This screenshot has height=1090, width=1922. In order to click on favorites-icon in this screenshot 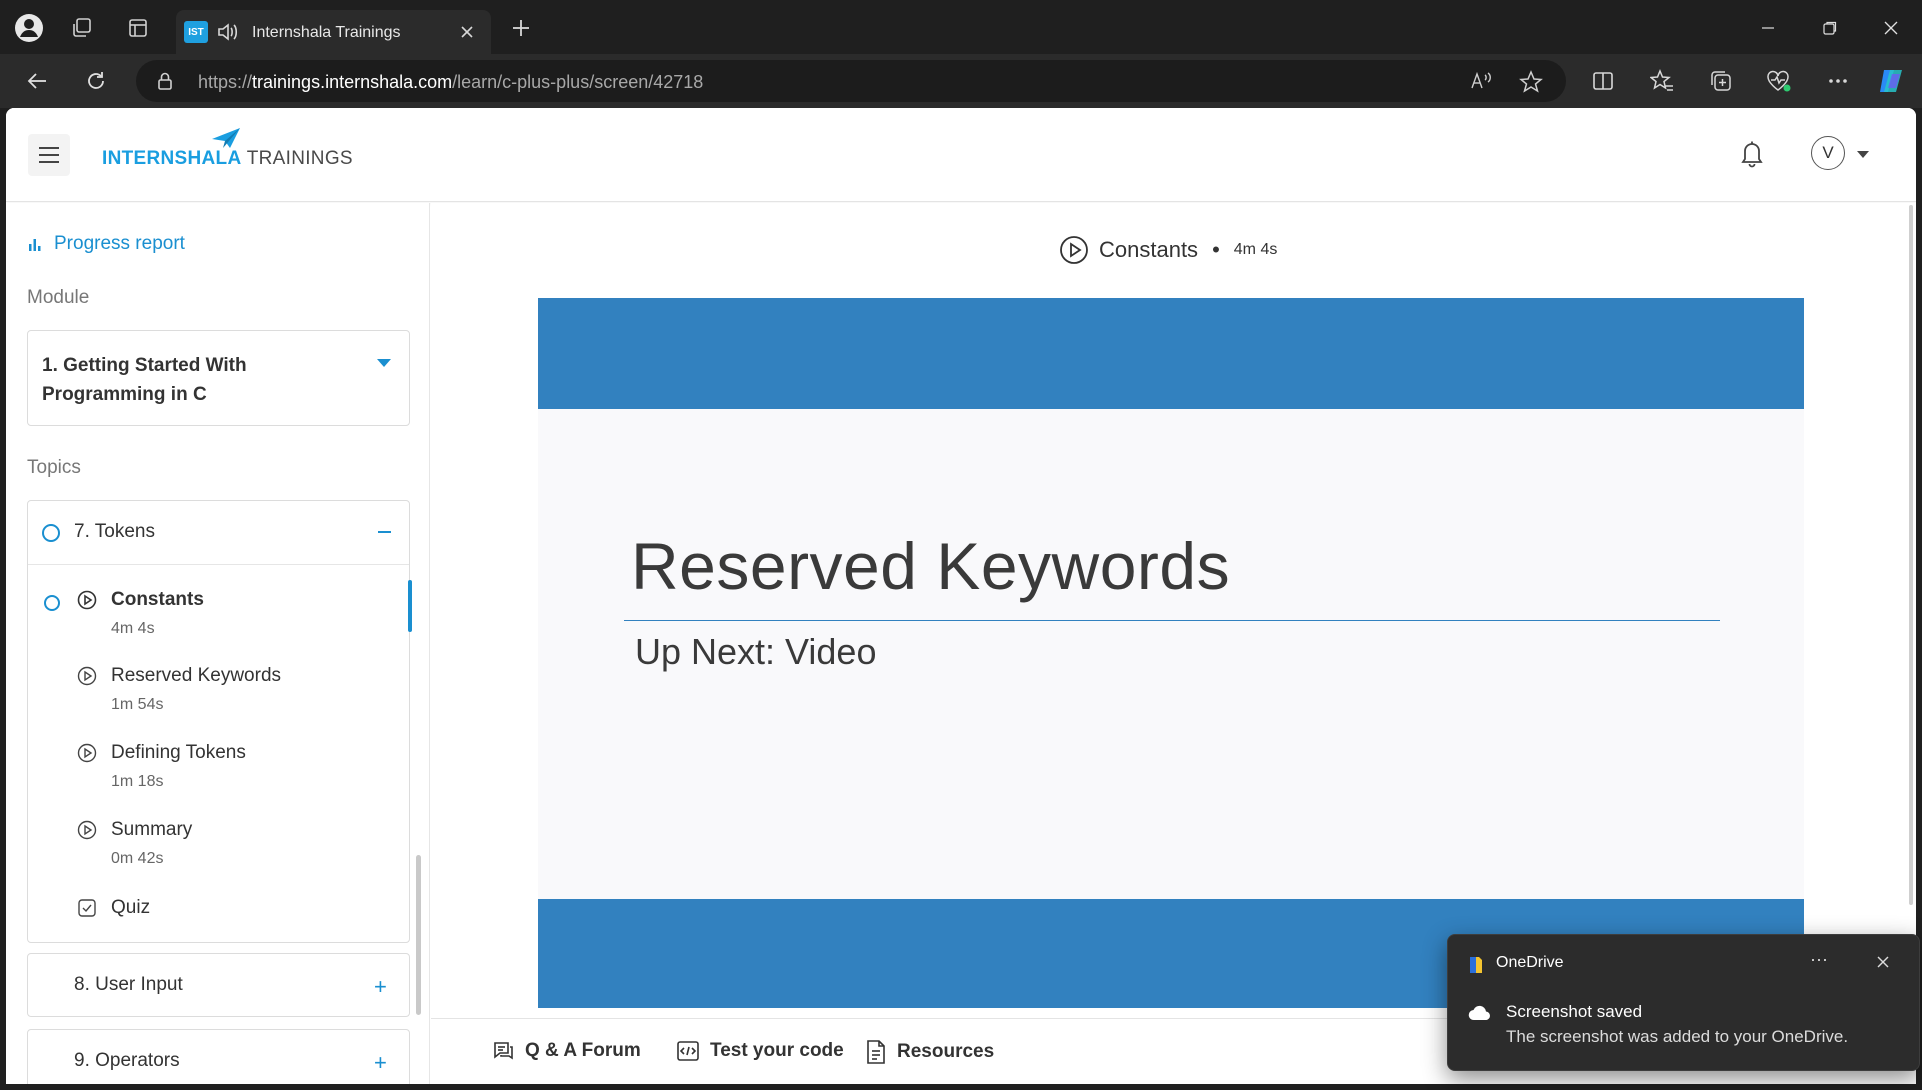, I will do `click(1662, 81)`.